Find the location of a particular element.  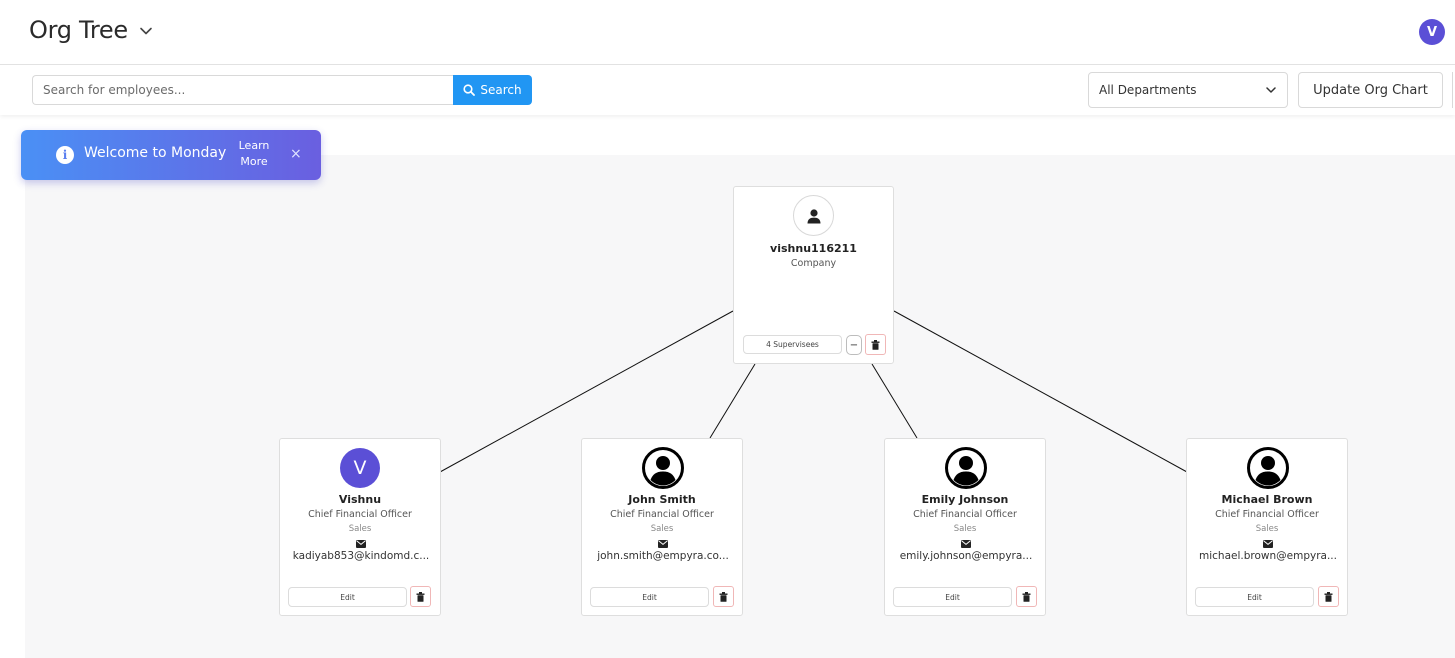

root-node-card: vishnu116211 Company 4 Supervisees − is located at coordinates (813, 275).